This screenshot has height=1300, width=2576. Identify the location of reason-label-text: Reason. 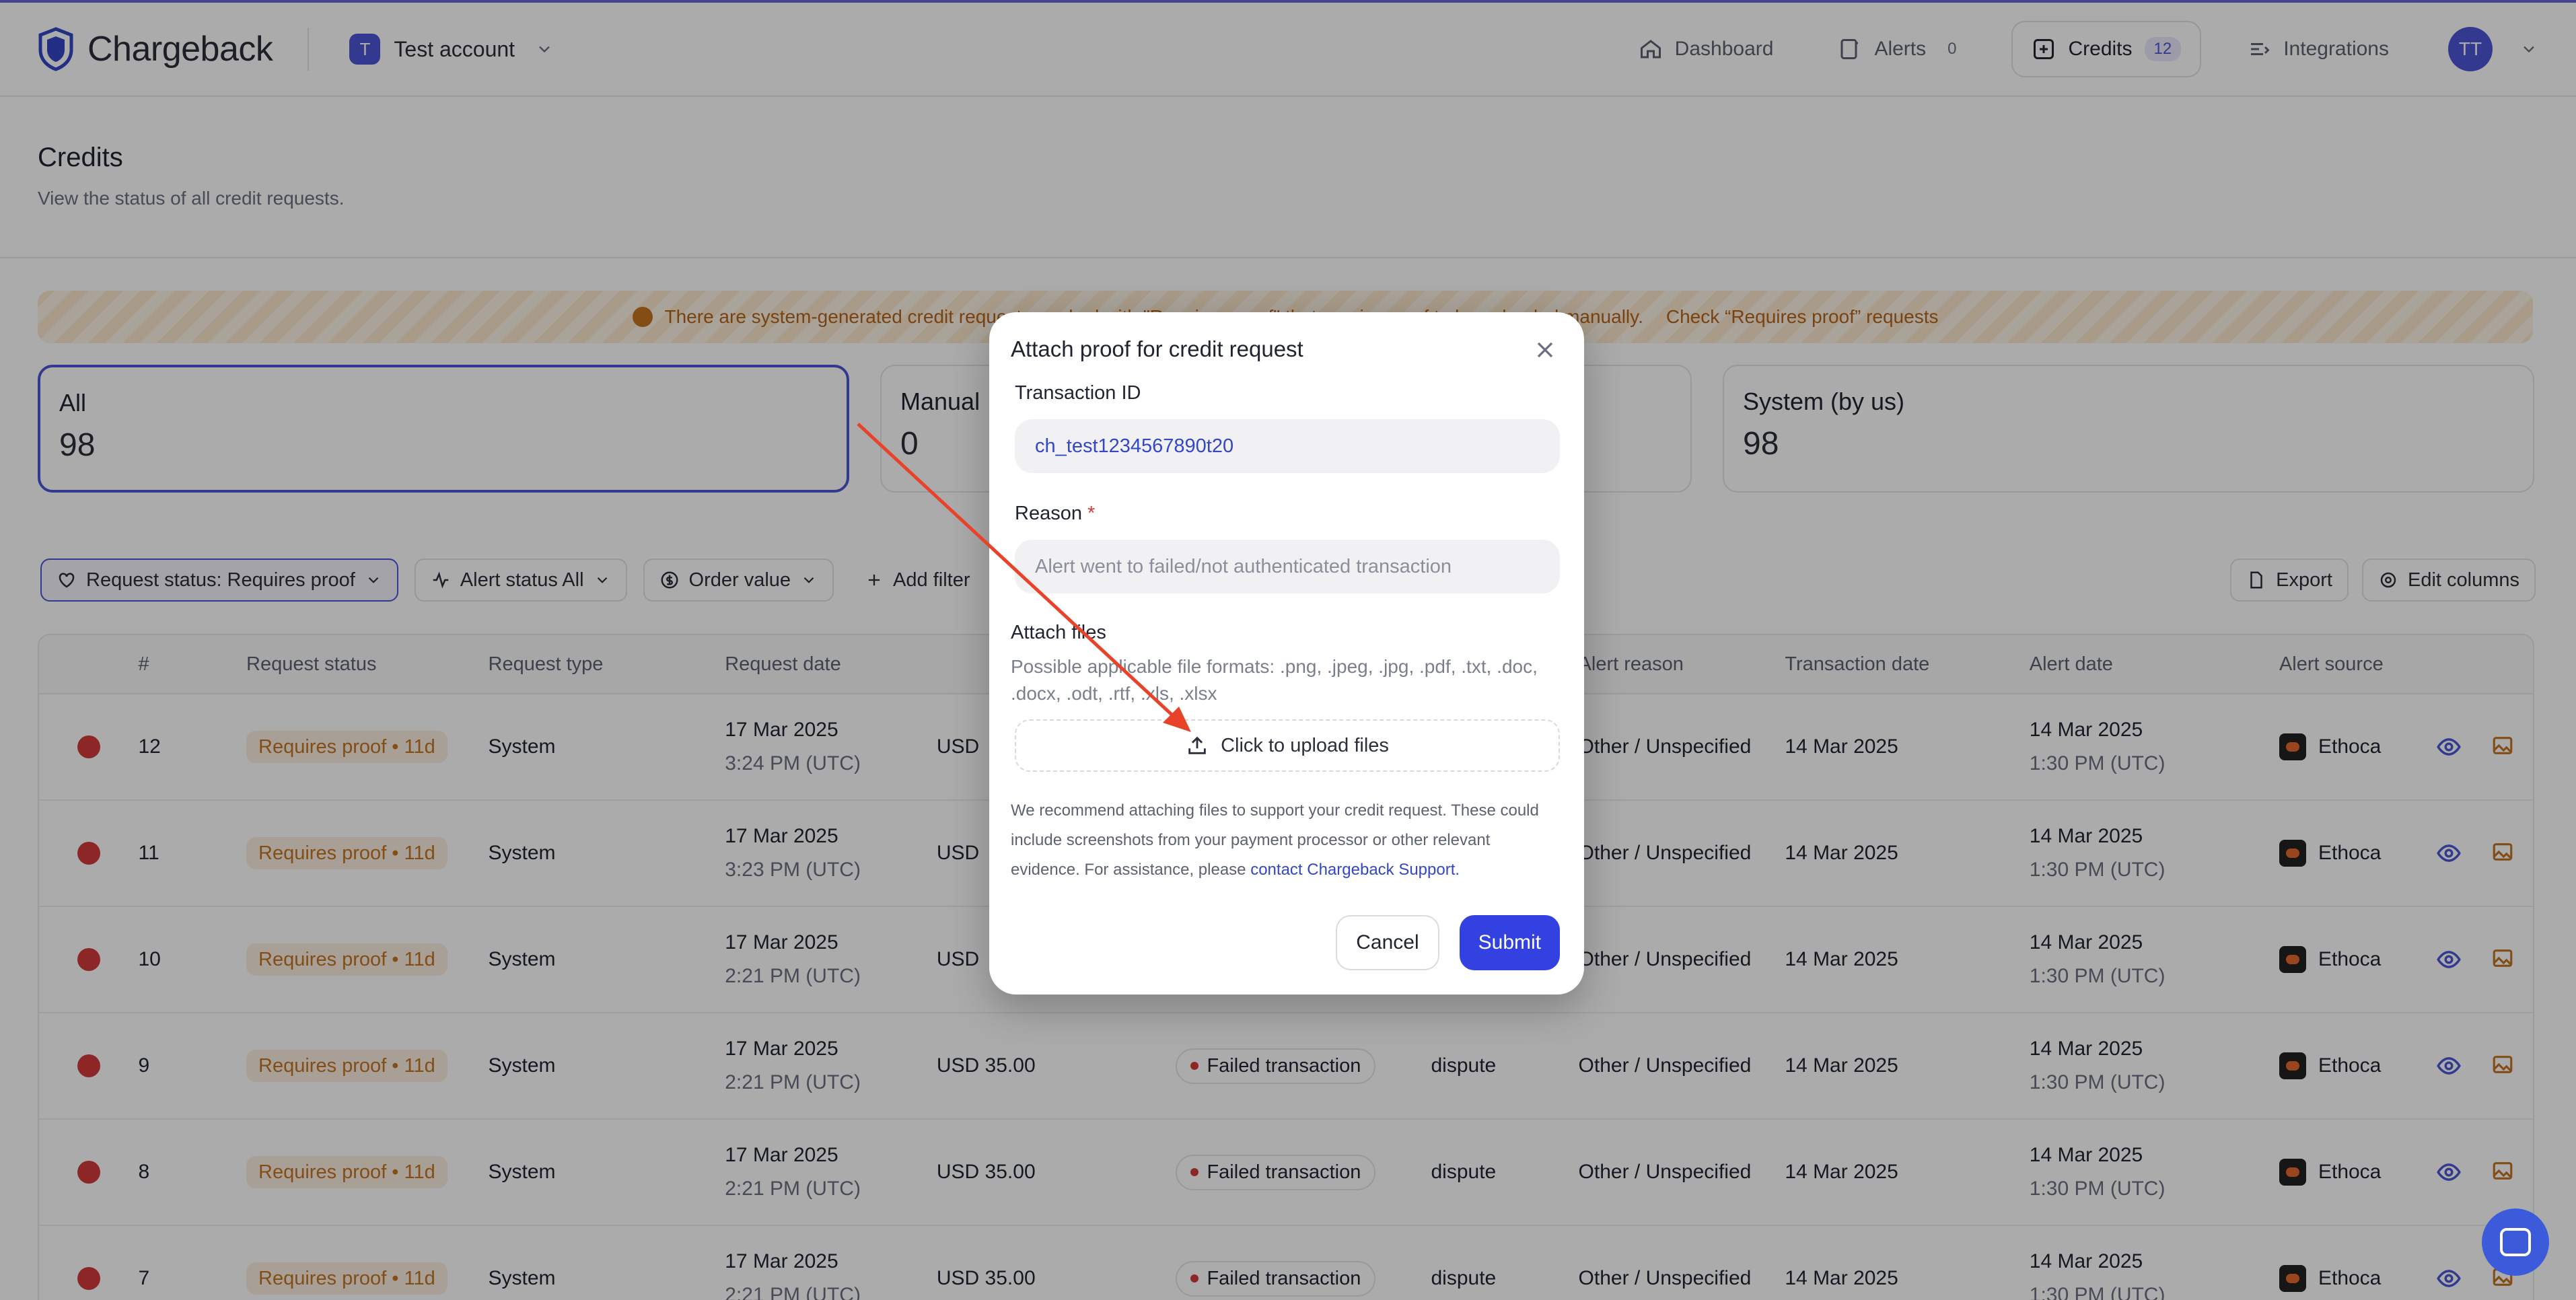
(1048, 513).